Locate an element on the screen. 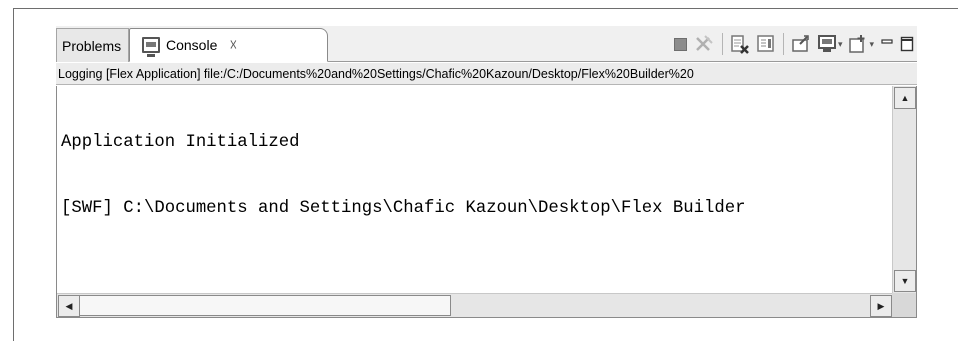 This screenshot has height=341, width=958. console-toolbar: ▾ ▾ is located at coordinates (794, 44).